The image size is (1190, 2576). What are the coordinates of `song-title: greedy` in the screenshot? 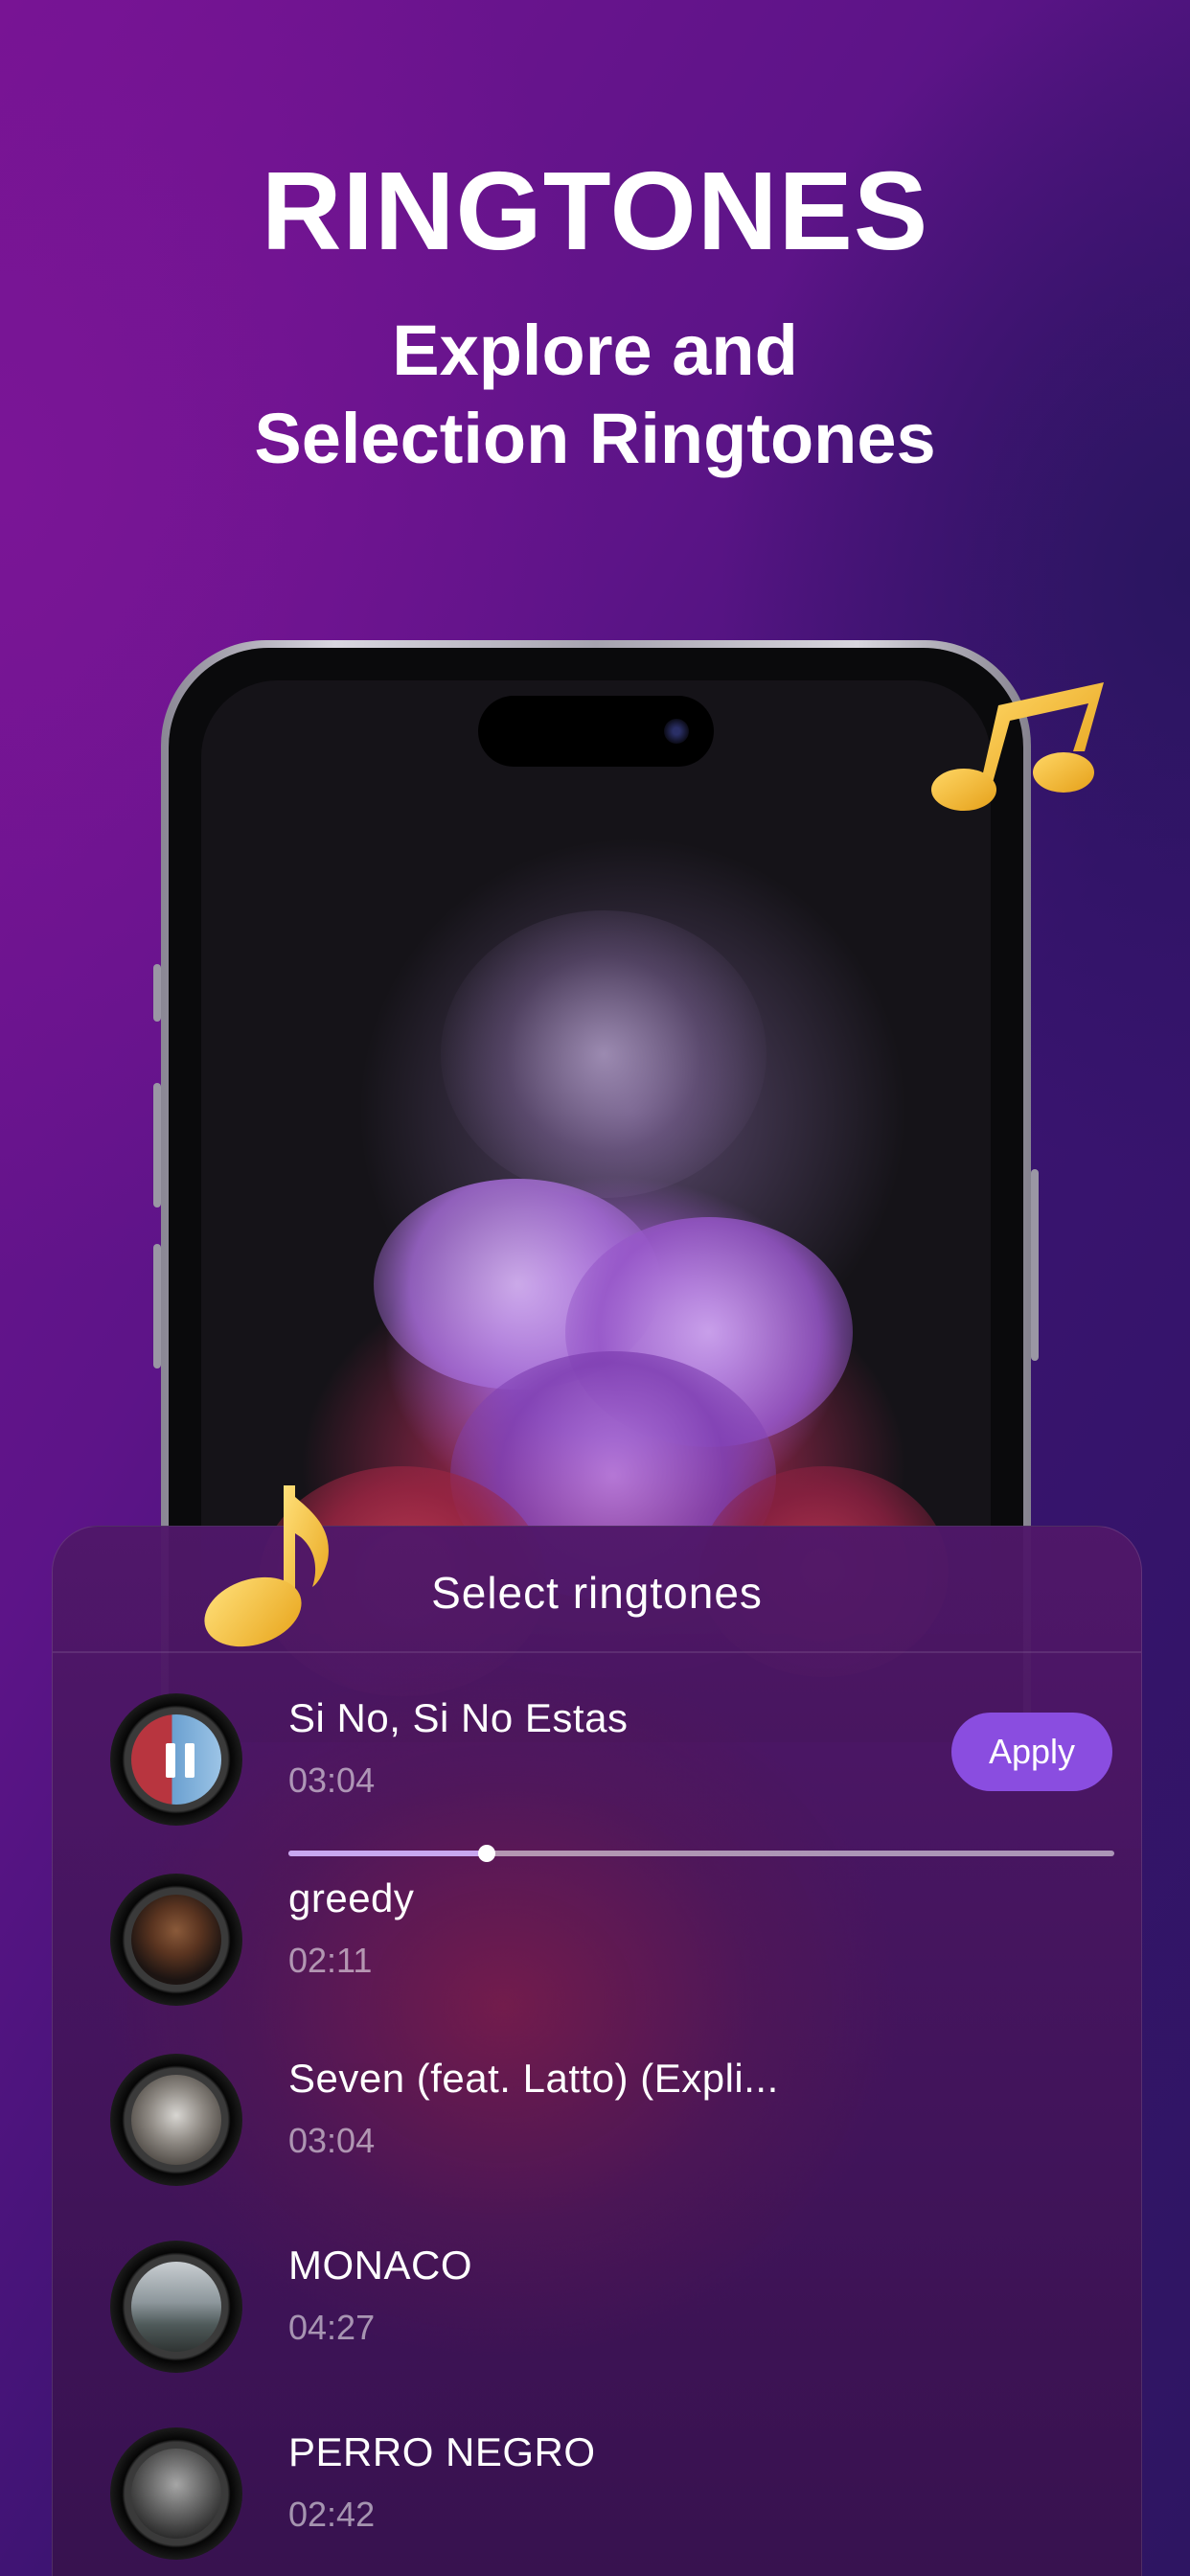 It's located at (351, 1897).